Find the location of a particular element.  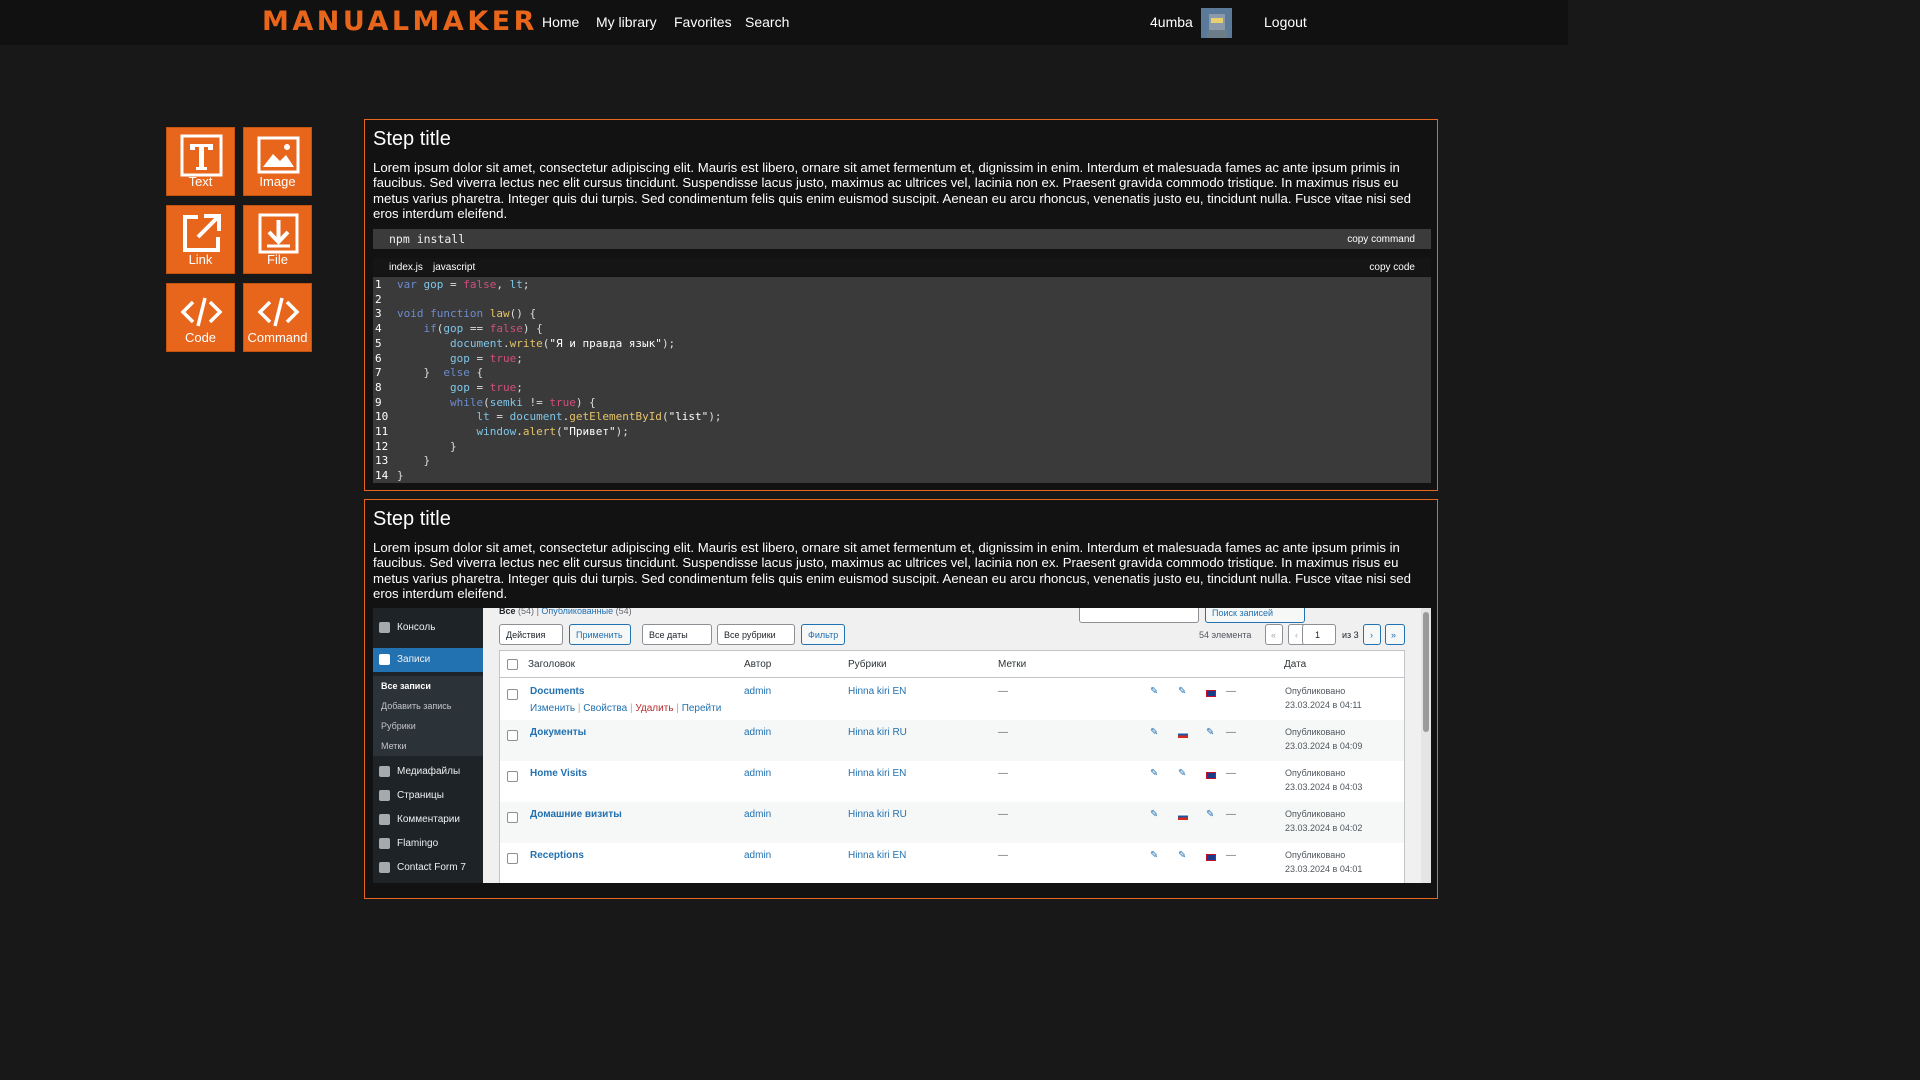

wp-next-page-button: › is located at coordinates (1372, 634).